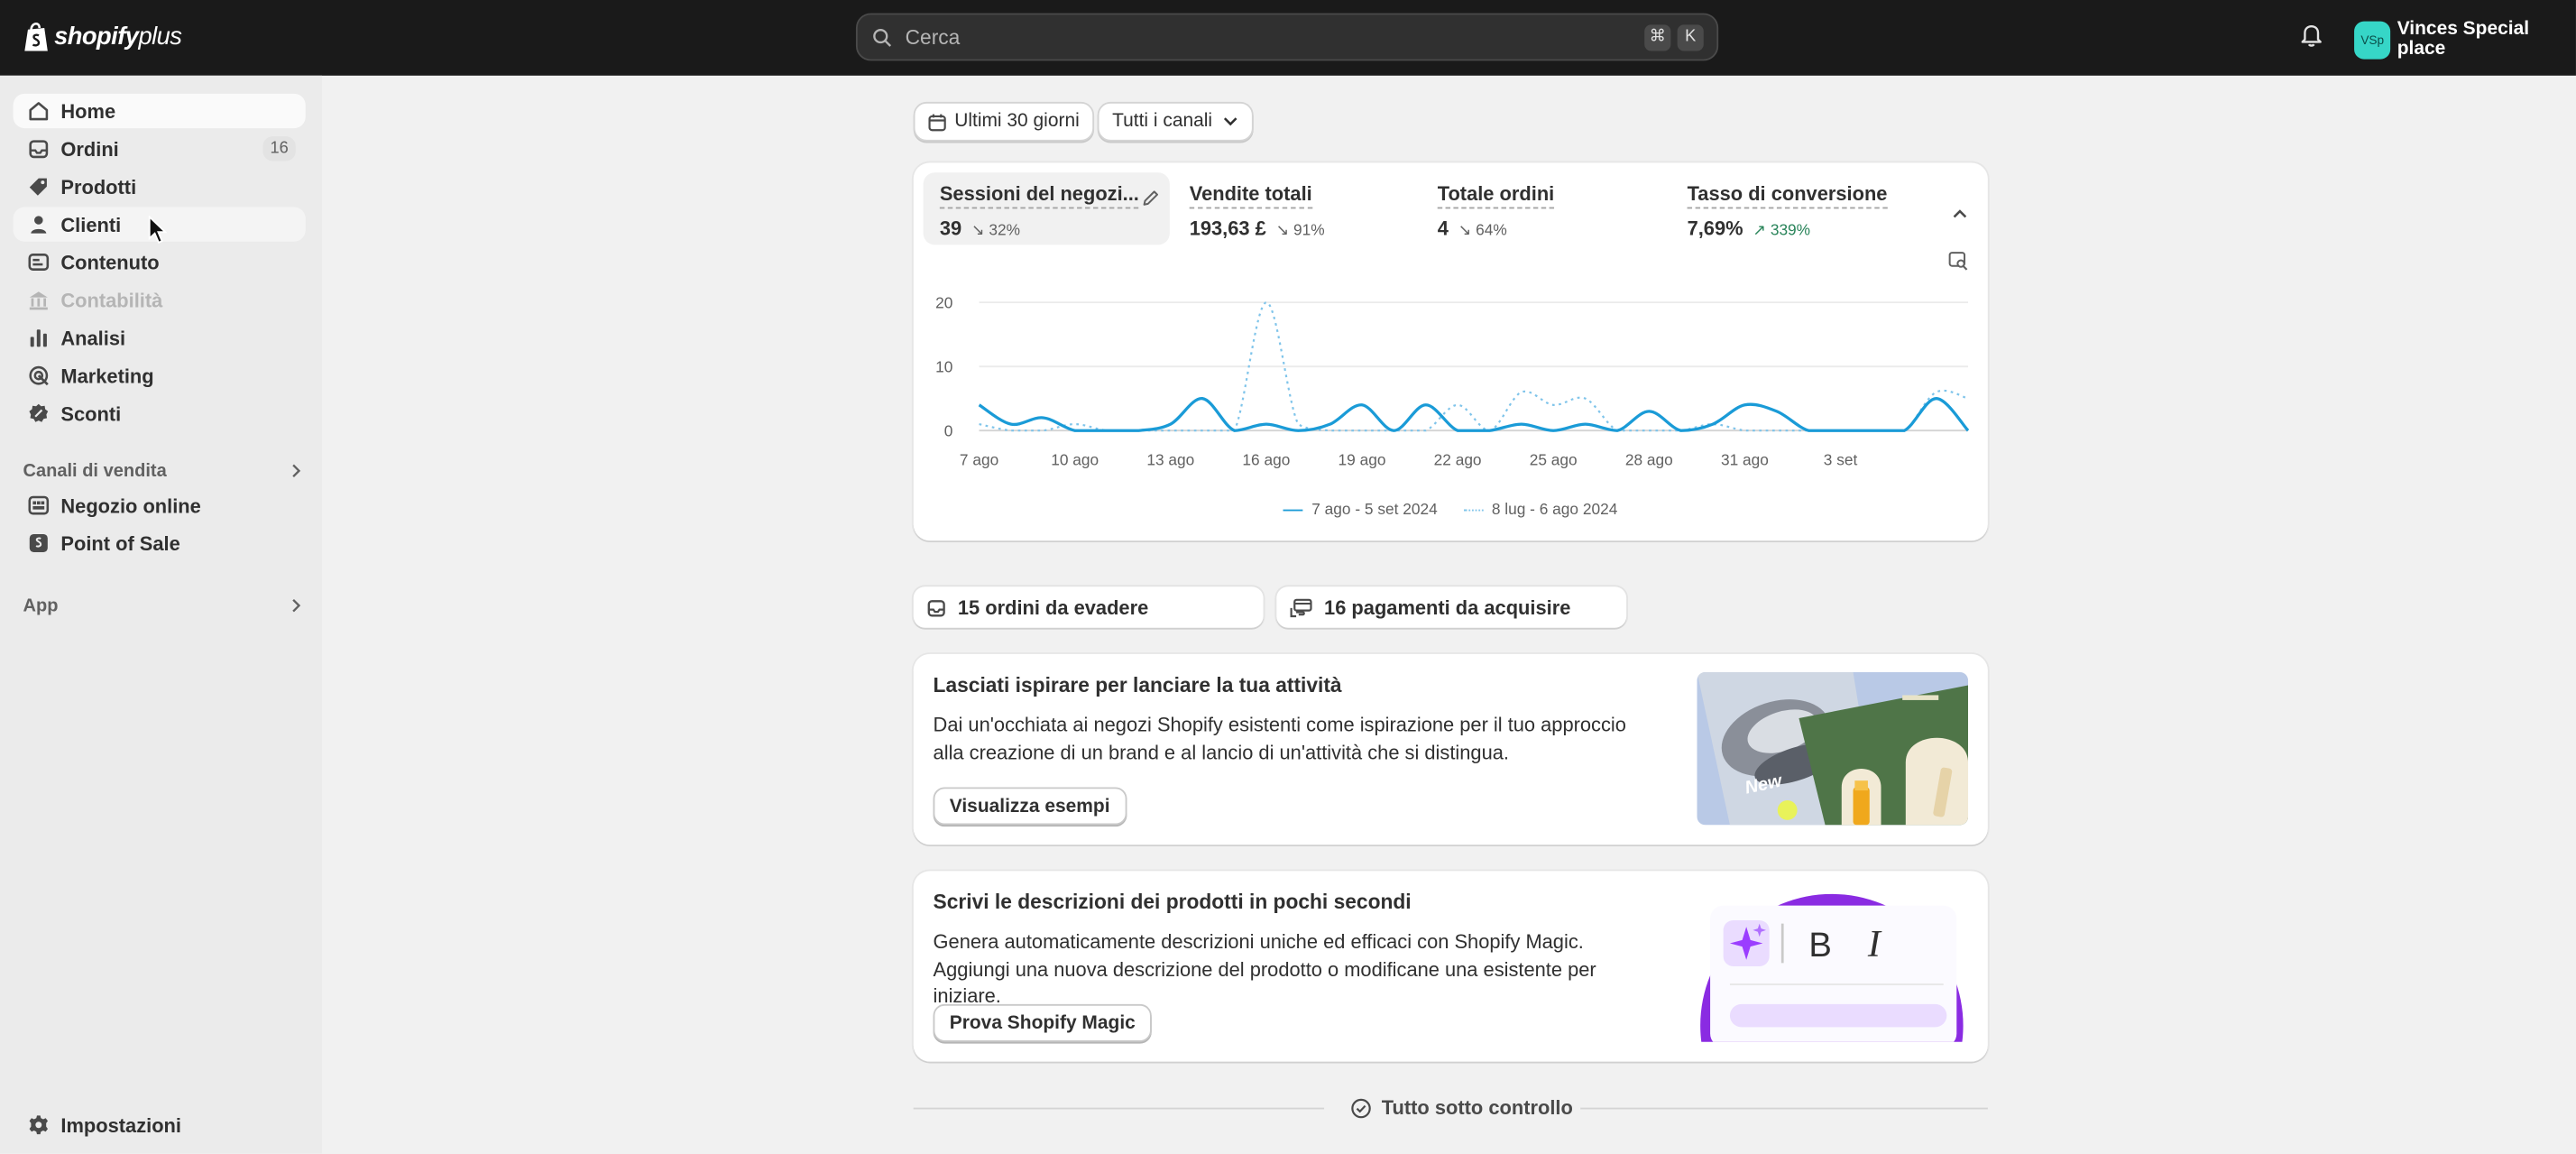  Describe the element at coordinates (1820, 946) in the screenshot. I see `svg-text: B` at that location.